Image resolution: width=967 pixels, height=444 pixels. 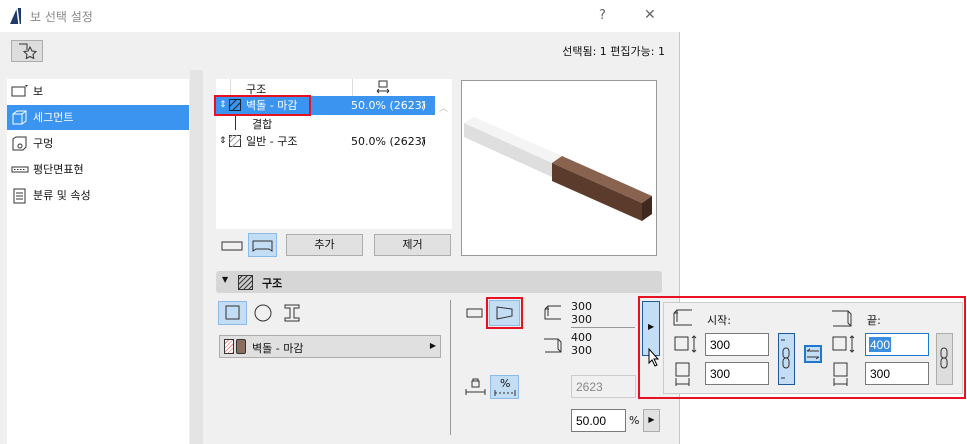 What do you see at coordinates (581, 350) in the screenshot?
I see `end-width-value: 300` at bounding box center [581, 350].